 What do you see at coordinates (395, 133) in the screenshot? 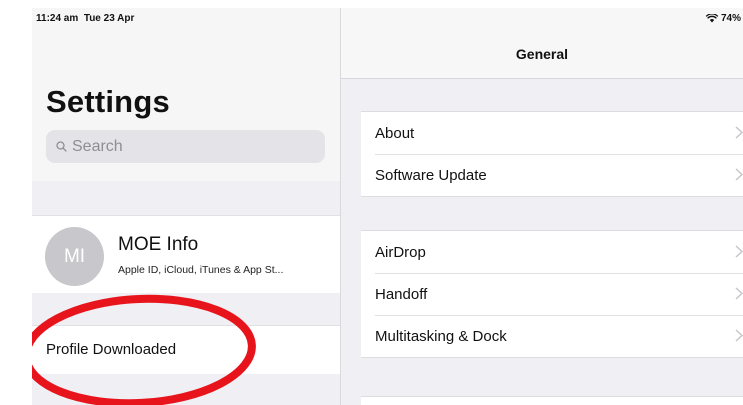
I see `row-label: About` at bounding box center [395, 133].